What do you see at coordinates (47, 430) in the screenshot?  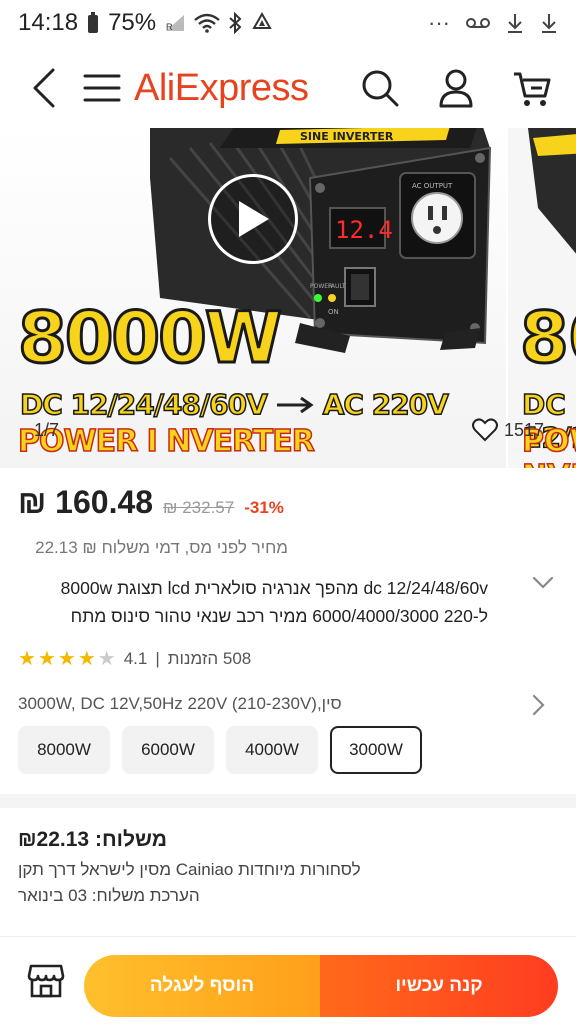 I see `image-counter: 1/7` at bounding box center [47, 430].